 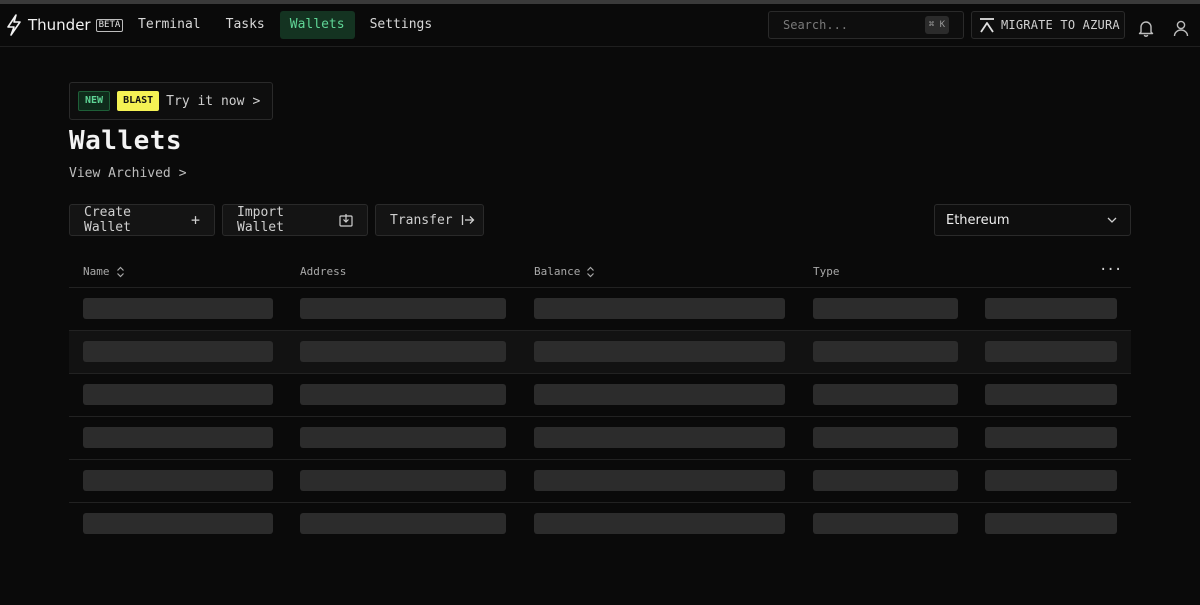 I want to click on new-tag: NEW, so click(x=94, y=101).